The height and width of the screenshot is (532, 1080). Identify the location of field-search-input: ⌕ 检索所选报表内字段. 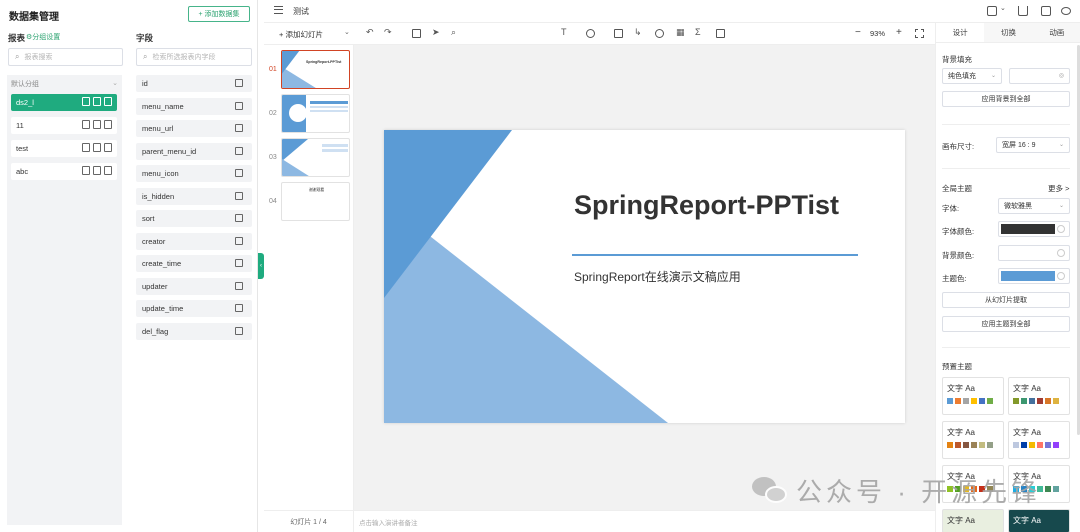
(194, 57).